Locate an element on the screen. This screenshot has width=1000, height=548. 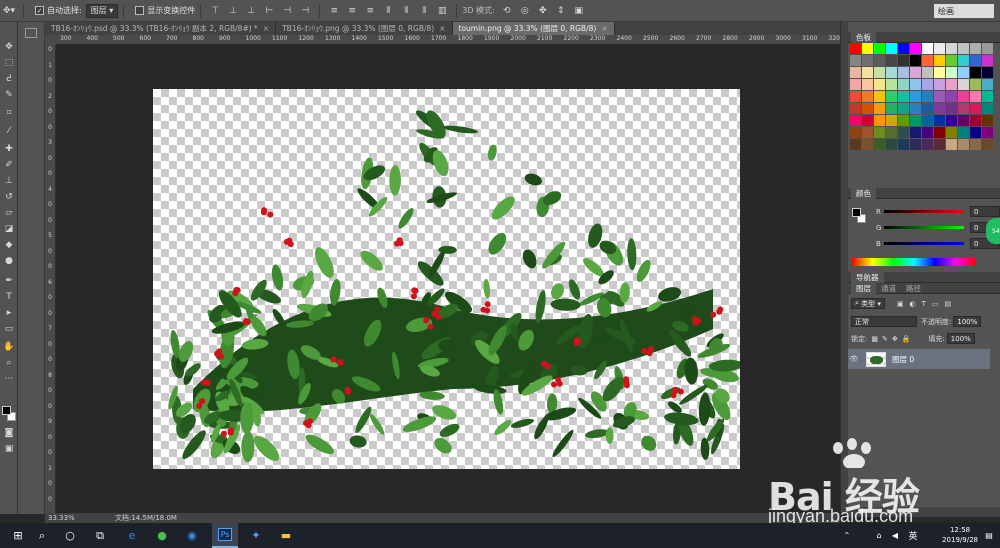
hand-tool-icon: ✋ is located at coordinates (9, 347).